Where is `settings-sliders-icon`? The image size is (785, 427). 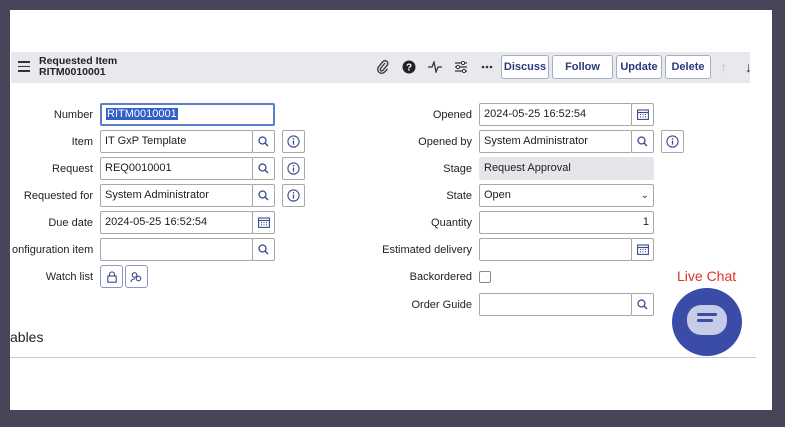 settings-sliders-icon is located at coordinates (461, 67).